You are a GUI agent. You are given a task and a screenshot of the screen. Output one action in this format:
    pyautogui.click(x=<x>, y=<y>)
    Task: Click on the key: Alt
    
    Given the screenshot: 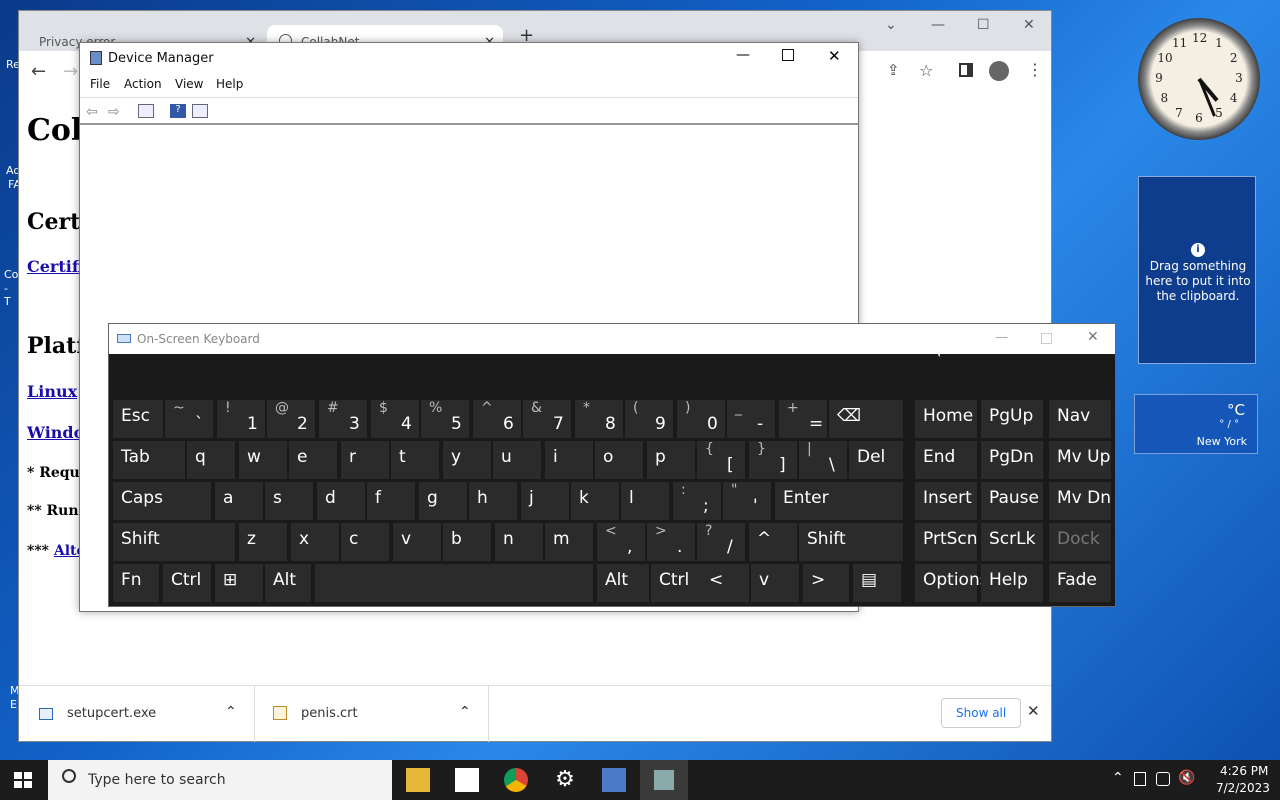 What is the action you would take?
    pyautogui.click(x=623, y=583)
    